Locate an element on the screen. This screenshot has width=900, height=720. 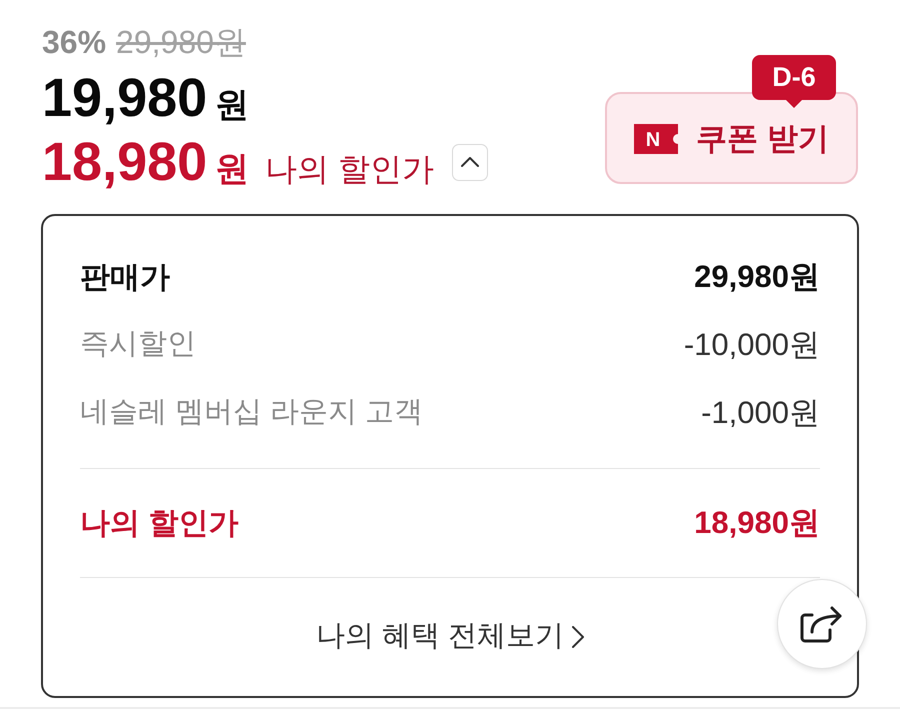
benefits-link: 나의 혜택 전체보기 is located at coordinates (450, 636).